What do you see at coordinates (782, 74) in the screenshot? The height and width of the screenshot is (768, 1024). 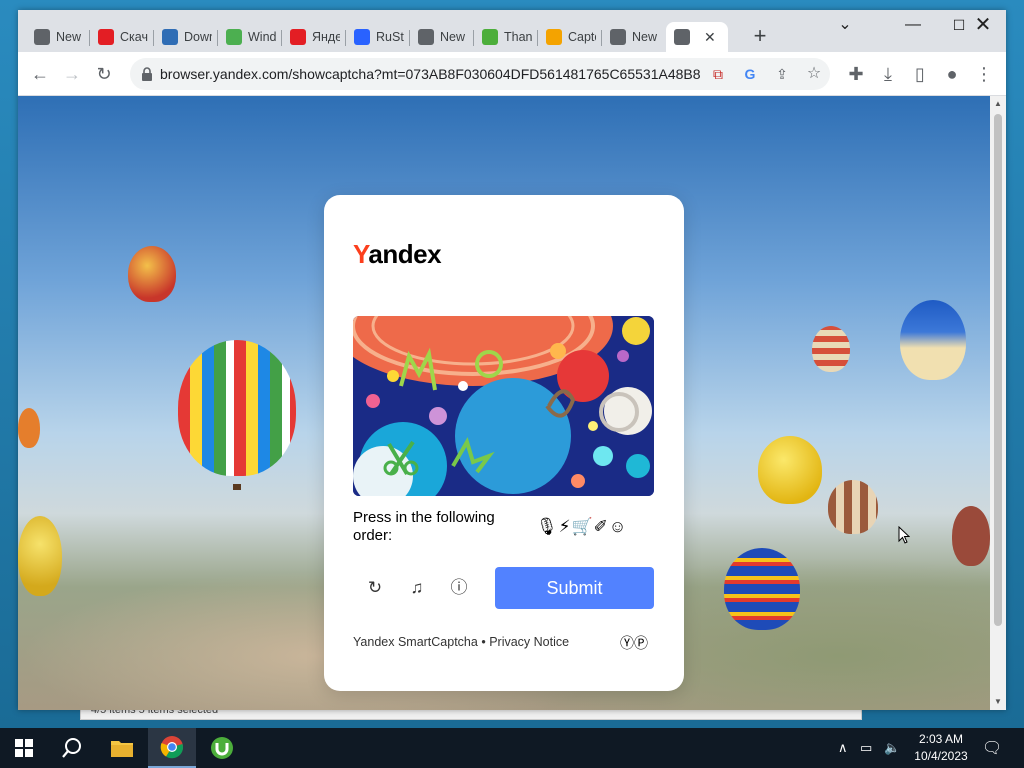 I see `share-icon: ⇪` at bounding box center [782, 74].